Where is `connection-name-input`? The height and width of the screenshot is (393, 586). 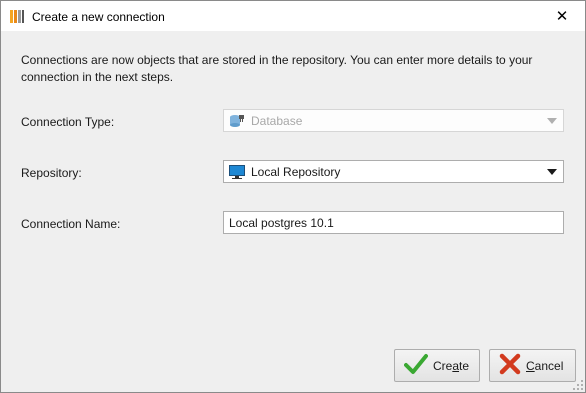 connection-name-input is located at coordinates (393, 222).